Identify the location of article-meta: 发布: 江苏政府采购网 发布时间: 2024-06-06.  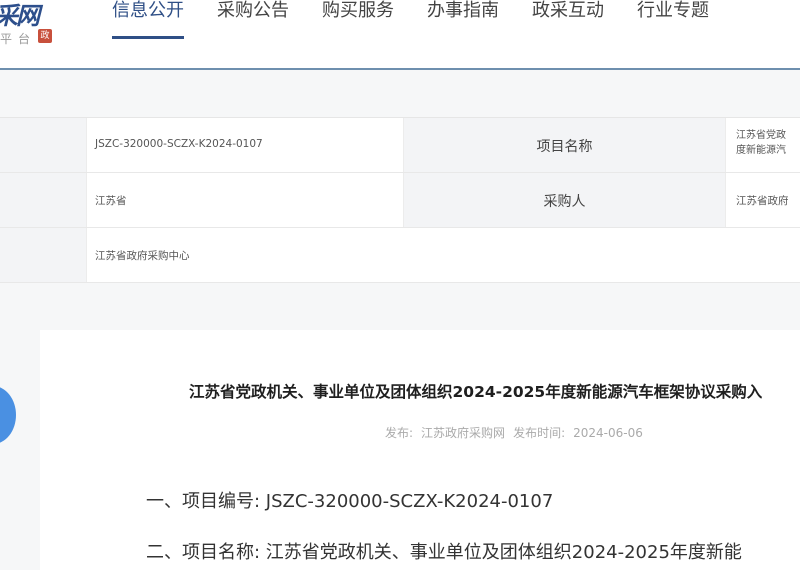
(518, 432).